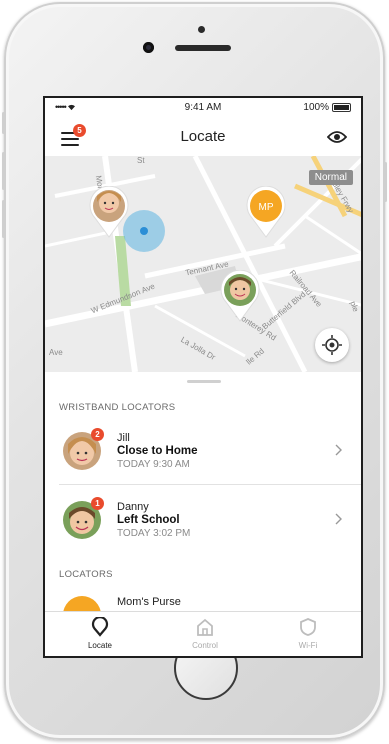 This screenshot has height=744, width=389. I want to click on eye-icon, so click(337, 137).